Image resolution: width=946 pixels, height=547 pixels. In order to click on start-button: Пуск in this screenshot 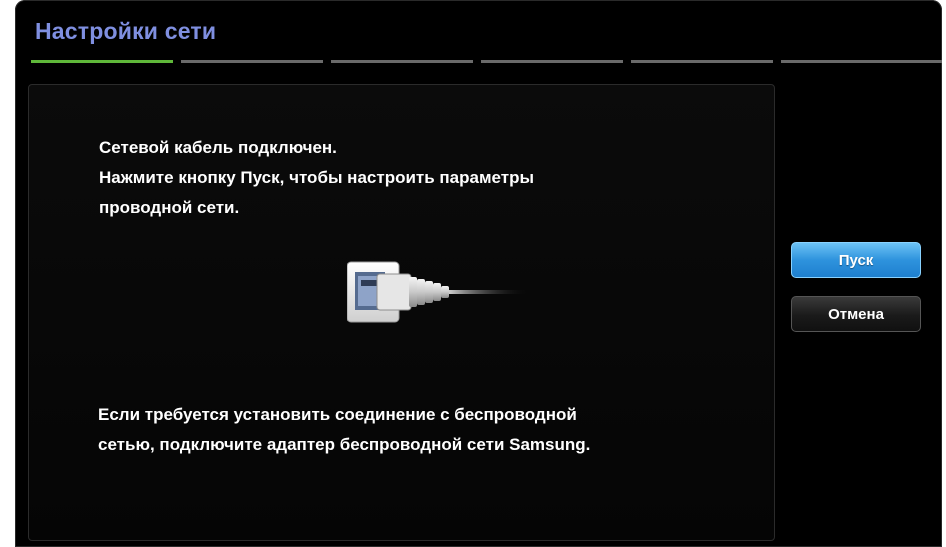, I will do `click(856, 260)`.